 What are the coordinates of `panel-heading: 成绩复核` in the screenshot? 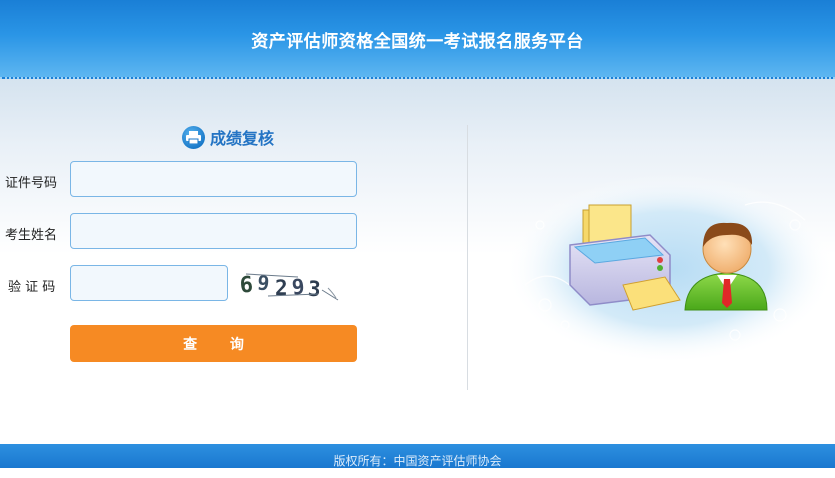 It's located at (228, 137).